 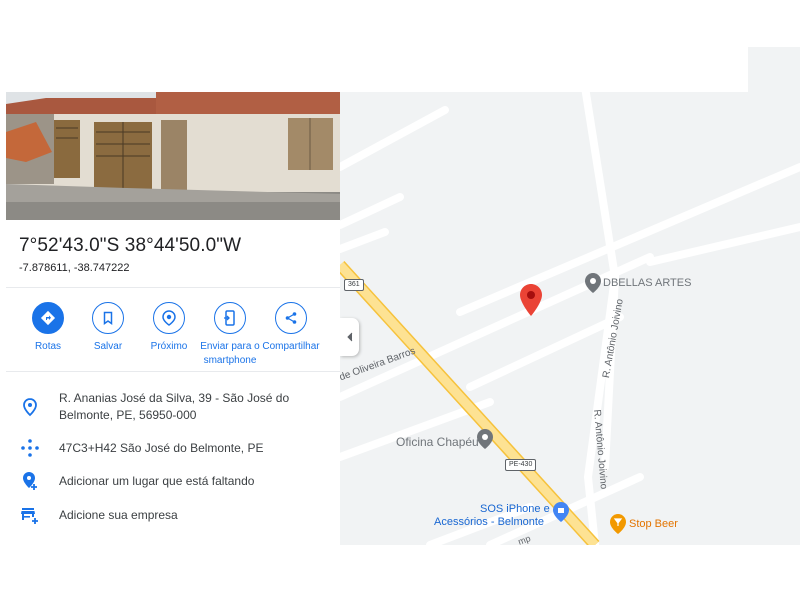 What do you see at coordinates (521, 465) in the screenshot?
I see `route-pe430-shield: PE-430` at bounding box center [521, 465].